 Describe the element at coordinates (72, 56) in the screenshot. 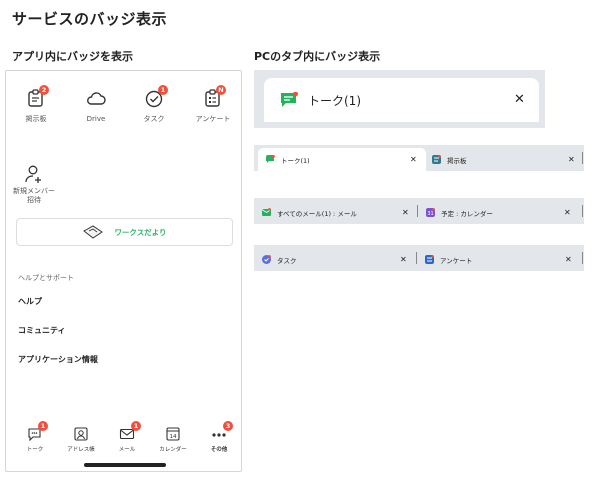

I see `section-title-app: アプリ内にバッジを表示` at that location.